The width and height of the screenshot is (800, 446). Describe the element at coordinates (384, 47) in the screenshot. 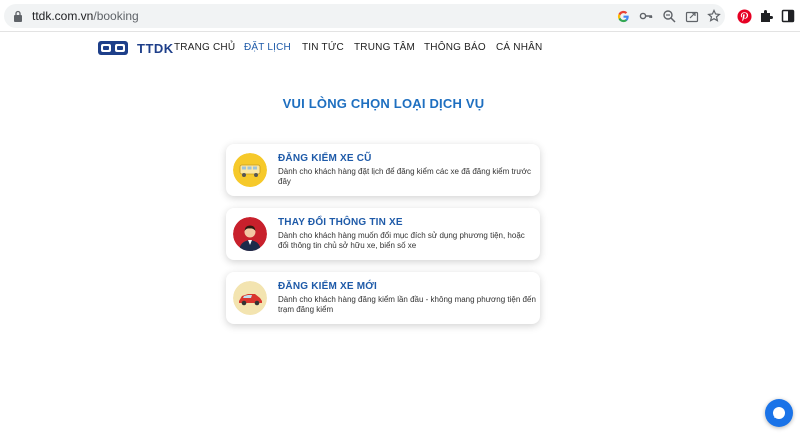

I see `nav-trung-tam: TRUNG TÂM` at that location.